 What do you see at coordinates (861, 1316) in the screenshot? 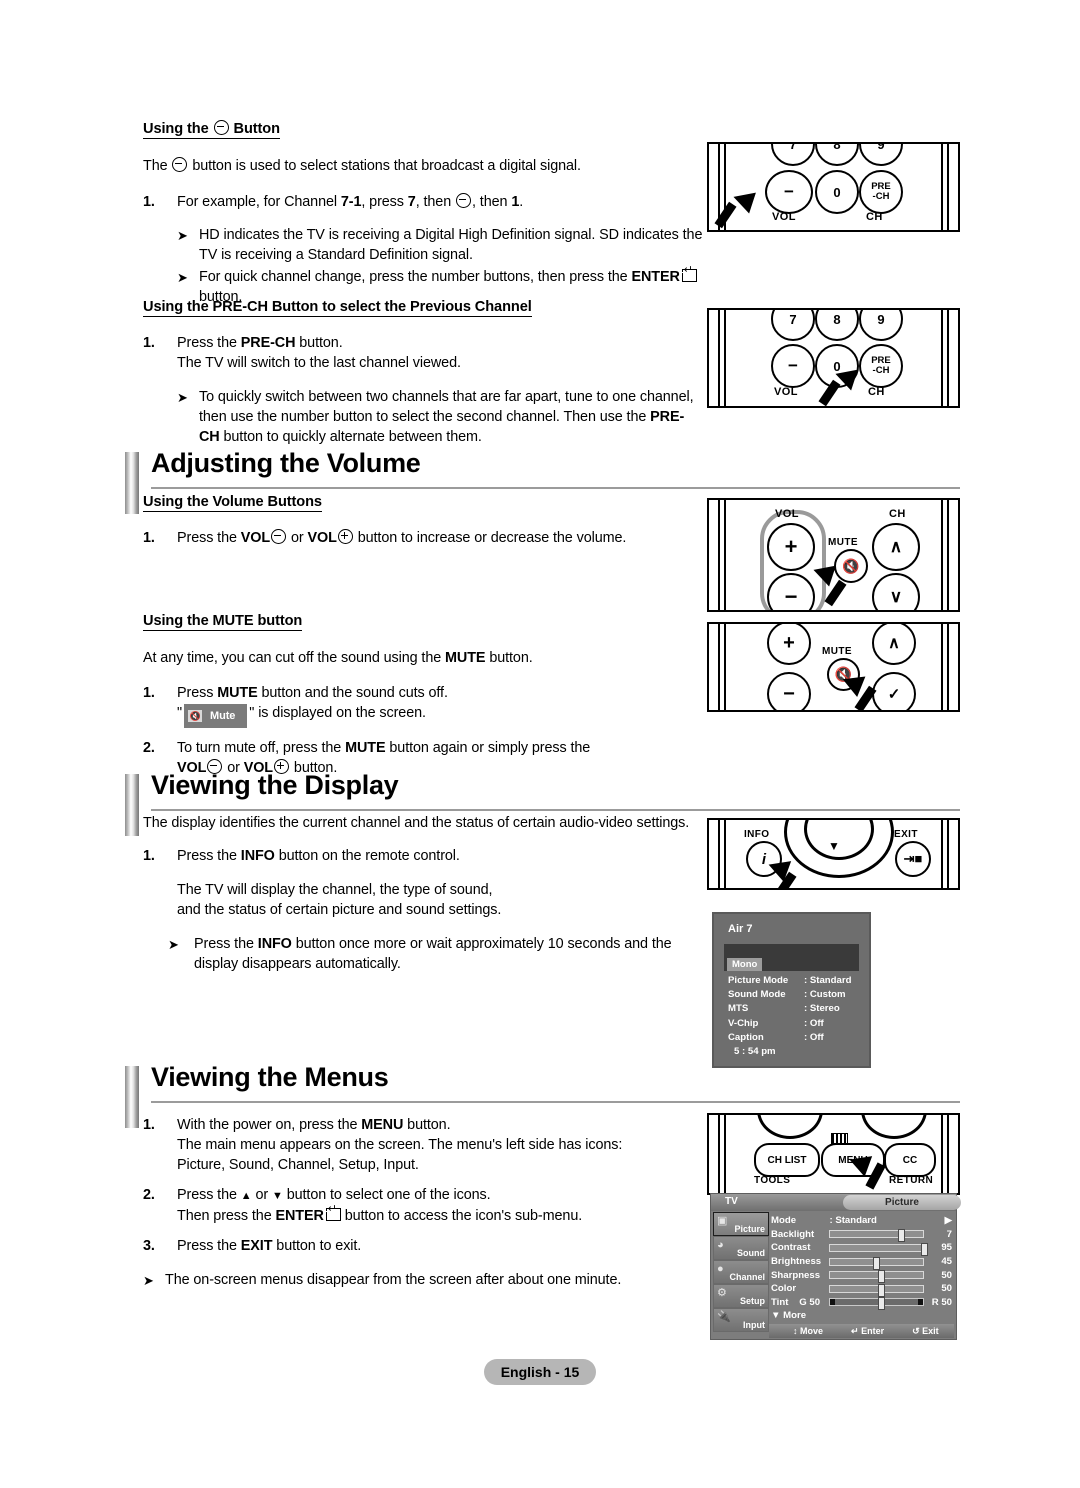
I see `menu-row-more: ▼ More` at bounding box center [861, 1316].